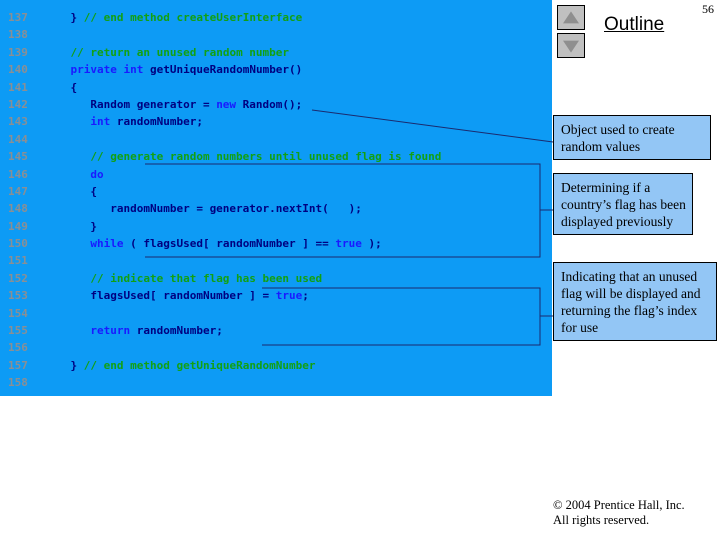 This screenshot has height=540, width=720. What do you see at coordinates (276, 382) in the screenshot?
I see `code-line: 158` at bounding box center [276, 382].